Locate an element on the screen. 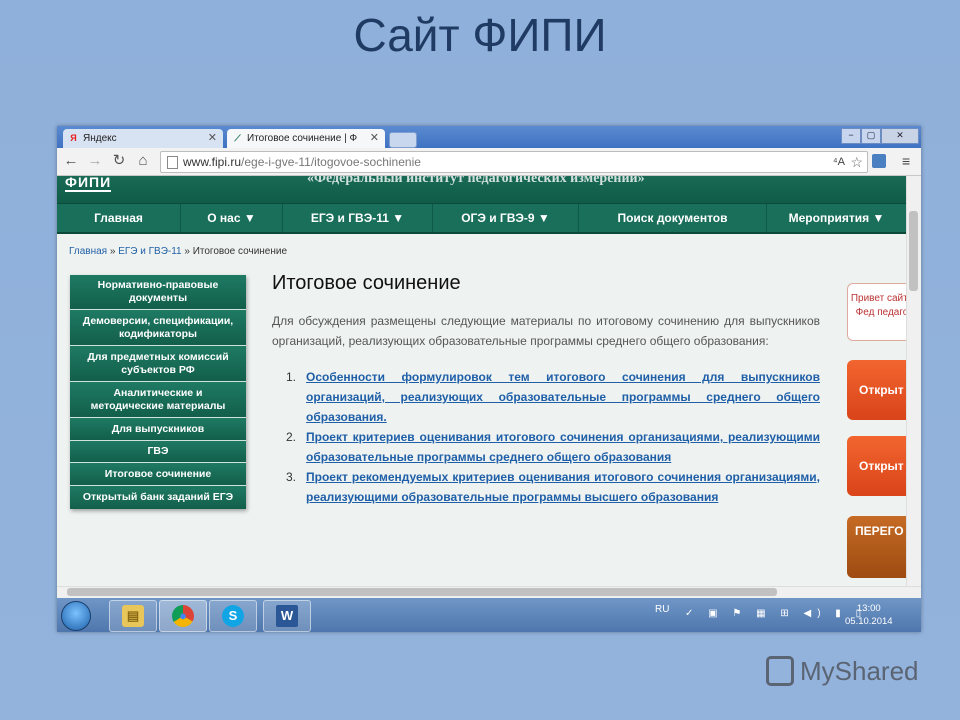 This screenshot has width=960, height=720. maximize-button: ▢ is located at coordinates (871, 136).